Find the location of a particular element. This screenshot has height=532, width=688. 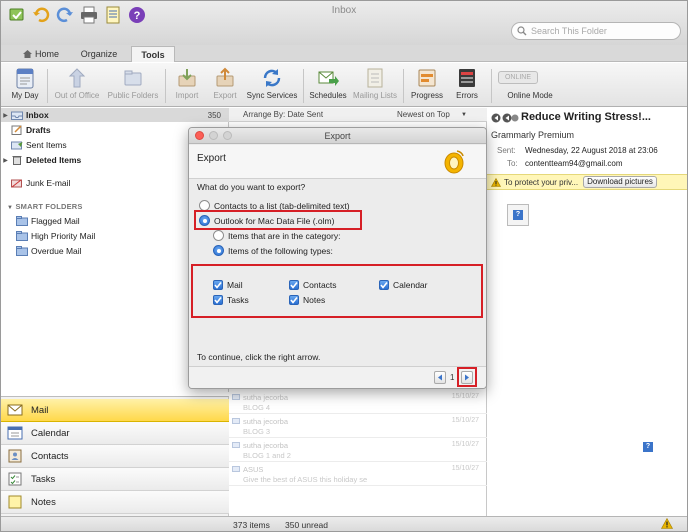

arrange-by-dropdown: Arrange By: Date Sent is located at coordinates (283, 114).